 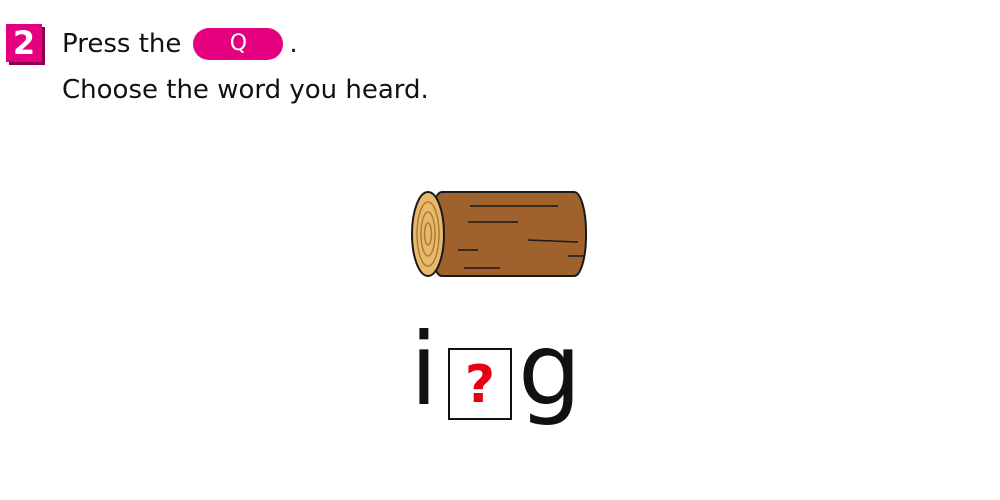 I want to click on letter-last: g, so click(x=550, y=369).